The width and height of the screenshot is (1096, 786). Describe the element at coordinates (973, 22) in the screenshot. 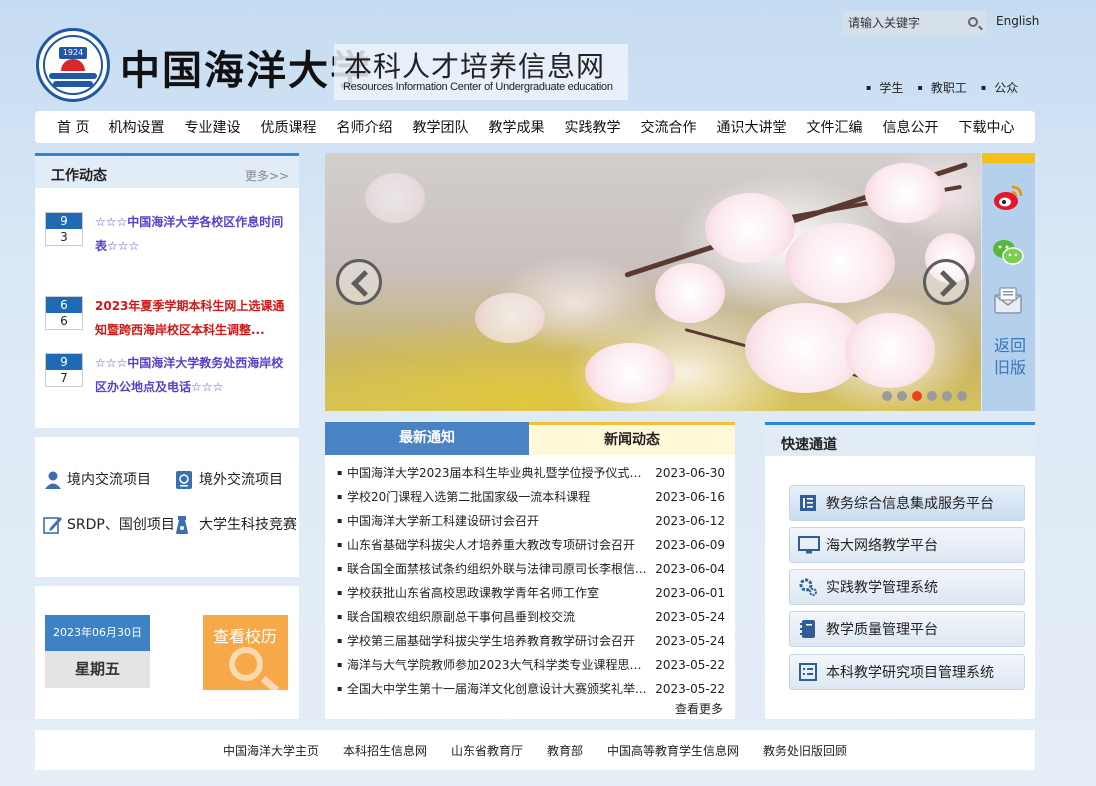

I see `search-icon` at that location.